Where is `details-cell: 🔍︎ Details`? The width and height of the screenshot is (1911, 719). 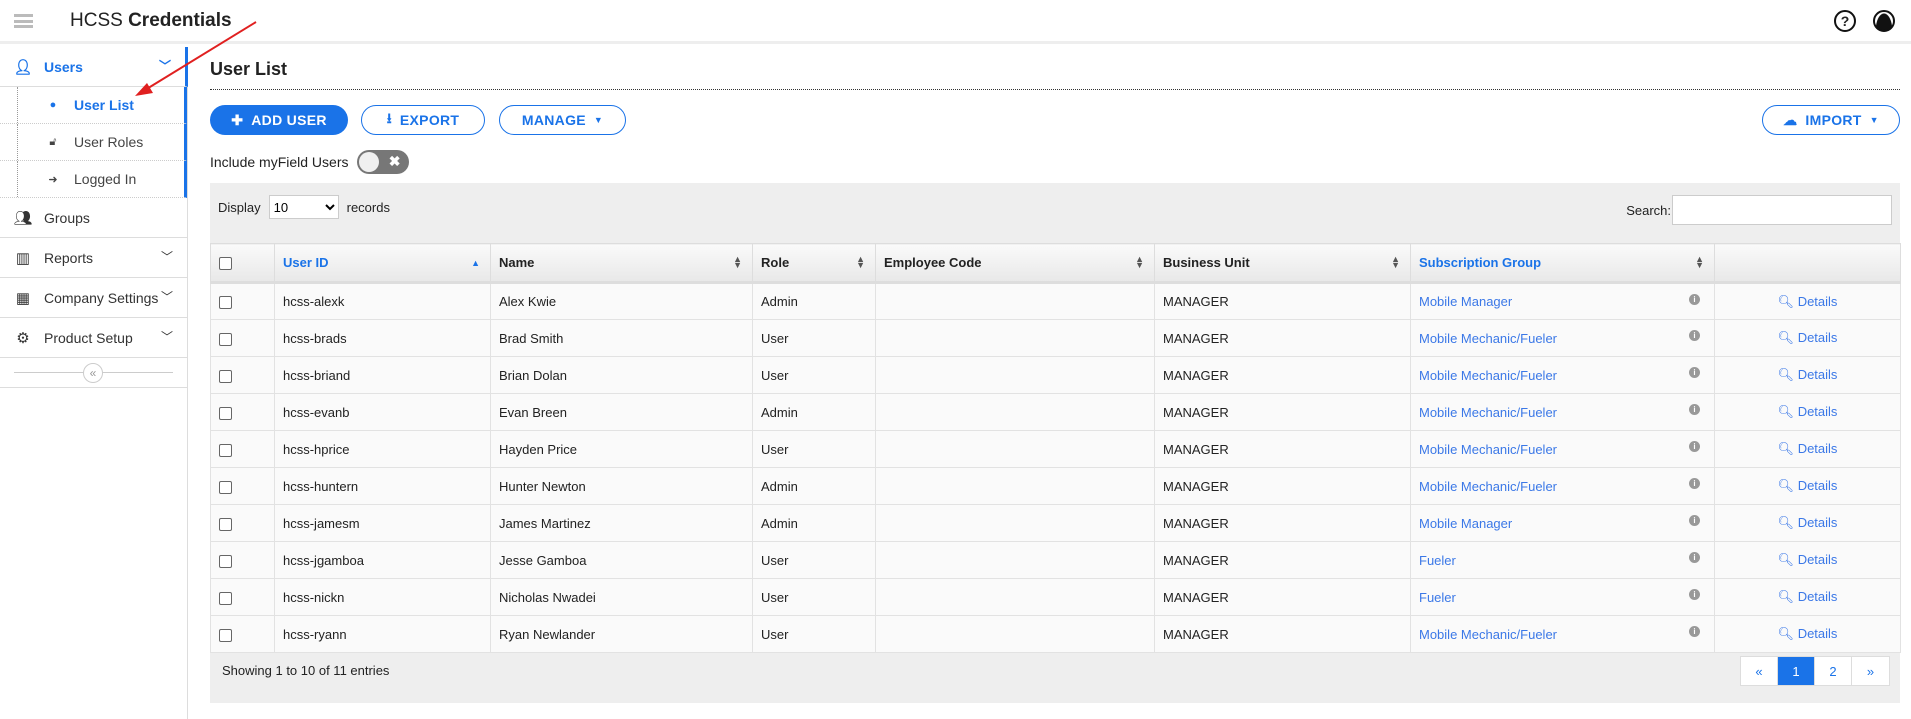 details-cell: 🔍︎ Details is located at coordinates (1807, 597).